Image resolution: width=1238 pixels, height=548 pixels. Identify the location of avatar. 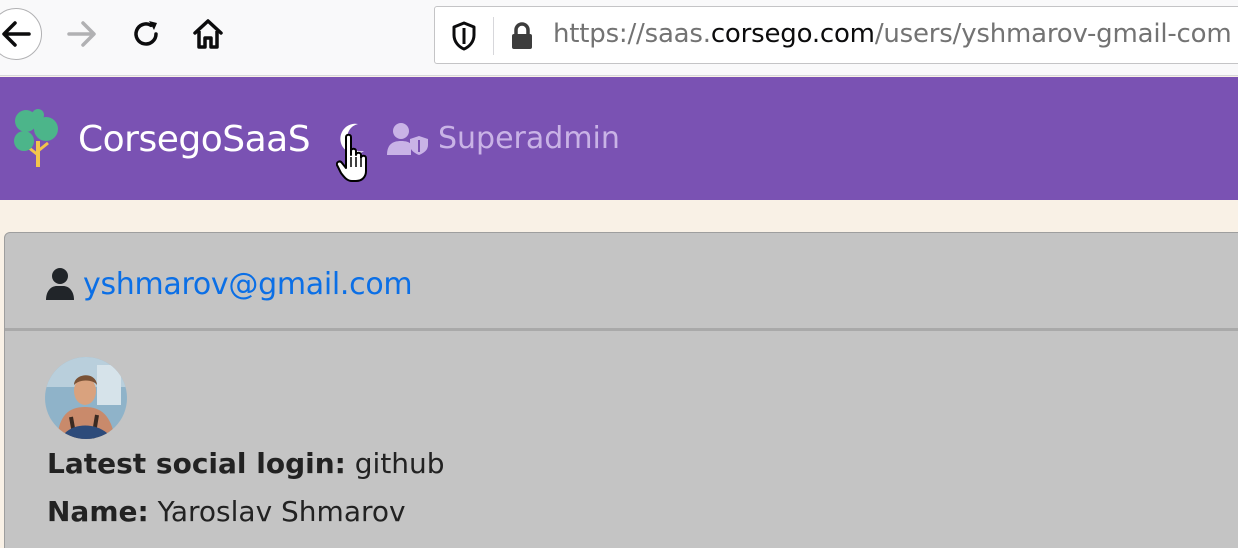
(86, 398).